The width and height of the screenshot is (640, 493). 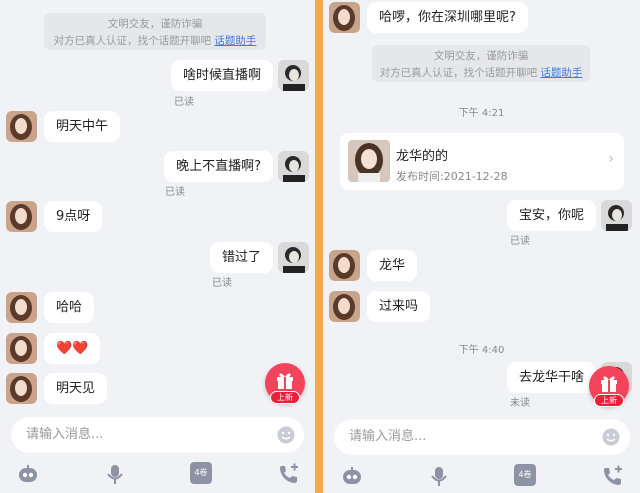 What do you see at coordinates (69, 307) in the screenshot?
I see `message-bubble-received: 哈哈` at bounding box center [69, 307].